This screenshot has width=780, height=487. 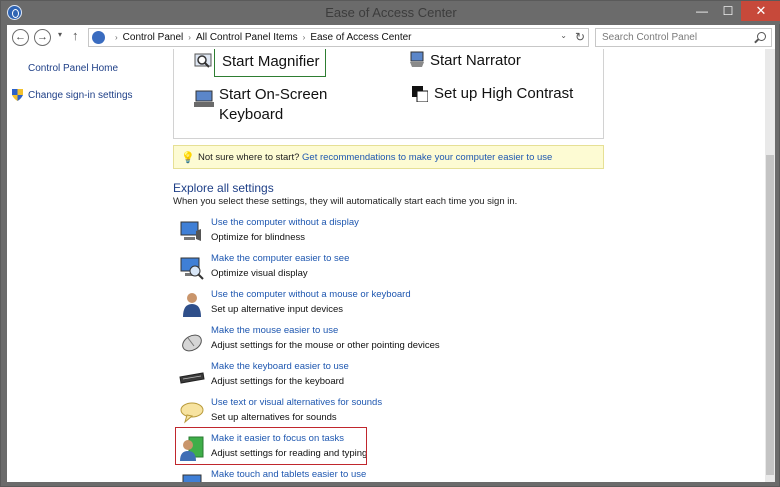 I want to click on keyboard-icon, so click(x=192, y=378).